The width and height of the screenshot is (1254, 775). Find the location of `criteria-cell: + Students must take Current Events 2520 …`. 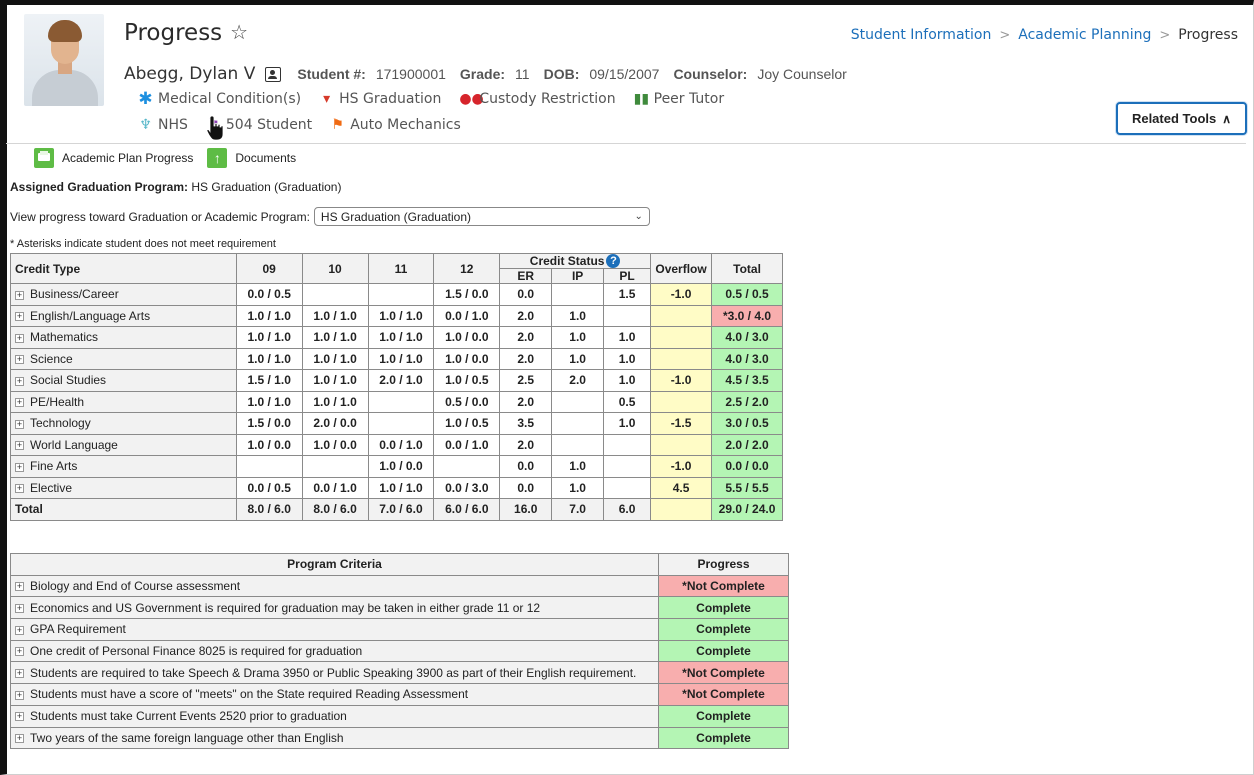

criteria-cell: + Students must take Current Events 2520 … is located at coordinates (334, 716).